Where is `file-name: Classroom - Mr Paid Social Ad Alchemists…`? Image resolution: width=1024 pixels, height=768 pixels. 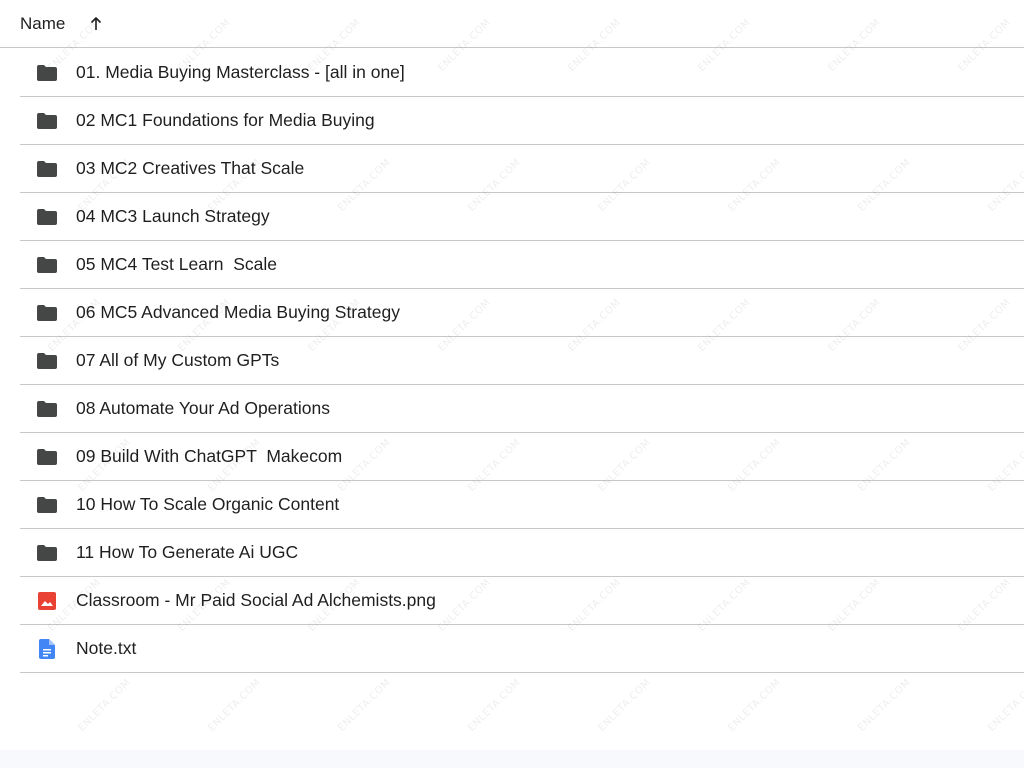 file-name: Classroom - Mr Paid Social Ad Alchemists… is located at coordinates (256, 600).